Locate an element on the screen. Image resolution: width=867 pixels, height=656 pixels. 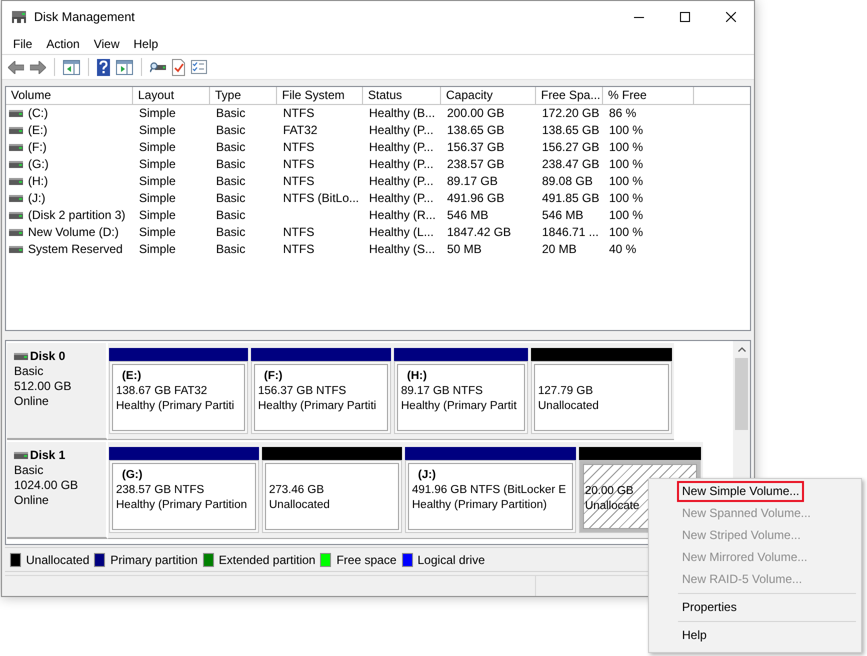
legend-label: Extended partition is located at coordinates (267, 559).